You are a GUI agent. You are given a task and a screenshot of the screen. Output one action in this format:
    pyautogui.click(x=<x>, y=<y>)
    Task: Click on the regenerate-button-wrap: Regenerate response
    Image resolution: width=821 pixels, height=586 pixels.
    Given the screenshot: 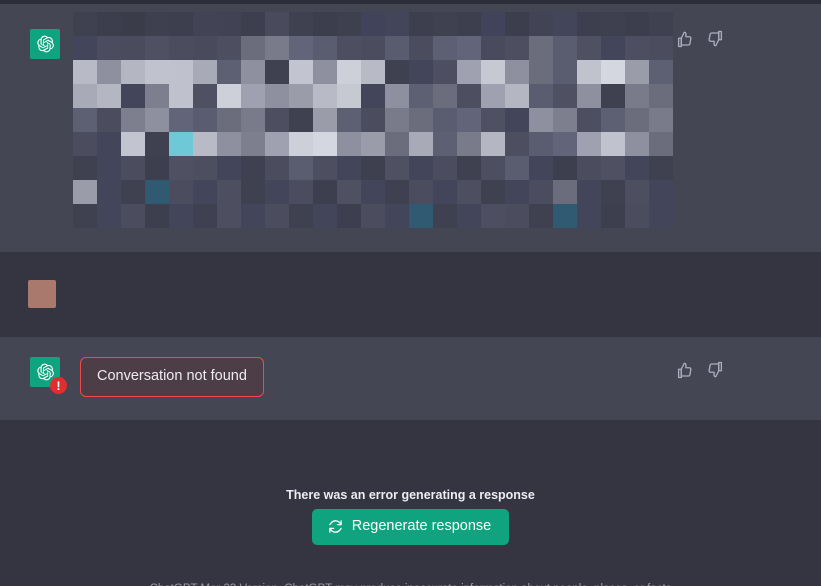 What is the action you would take?
    pyautogui.click(x=410, y=527)
    